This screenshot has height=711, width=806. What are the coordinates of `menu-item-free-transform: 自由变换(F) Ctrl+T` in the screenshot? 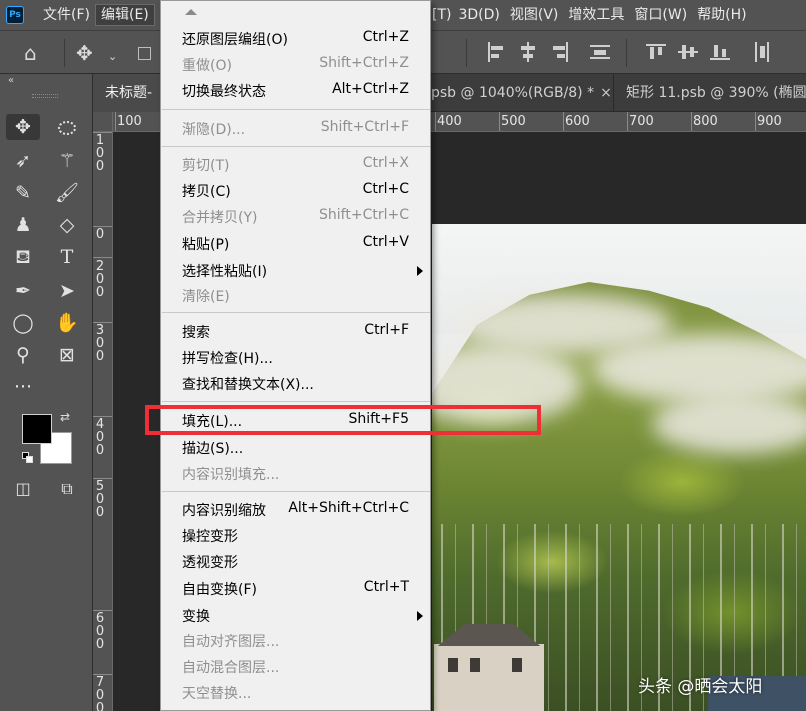 It's located at (295, 589).